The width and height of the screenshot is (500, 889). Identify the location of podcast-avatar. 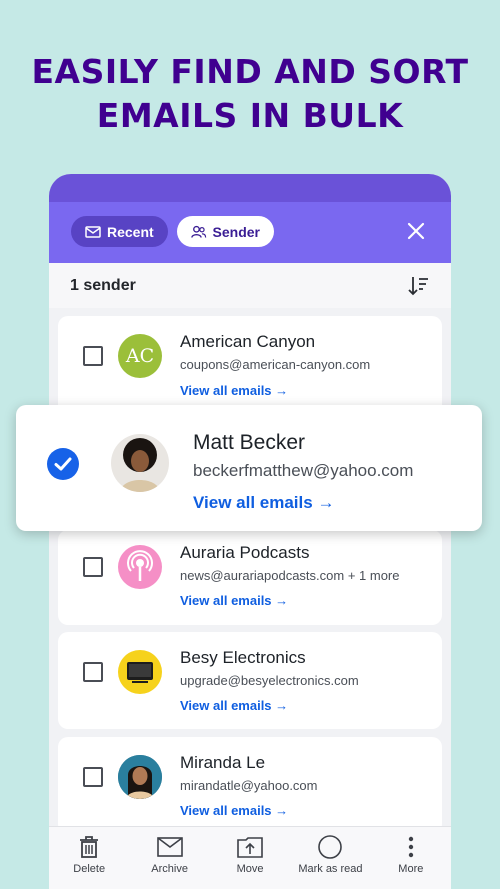
(140, 567).